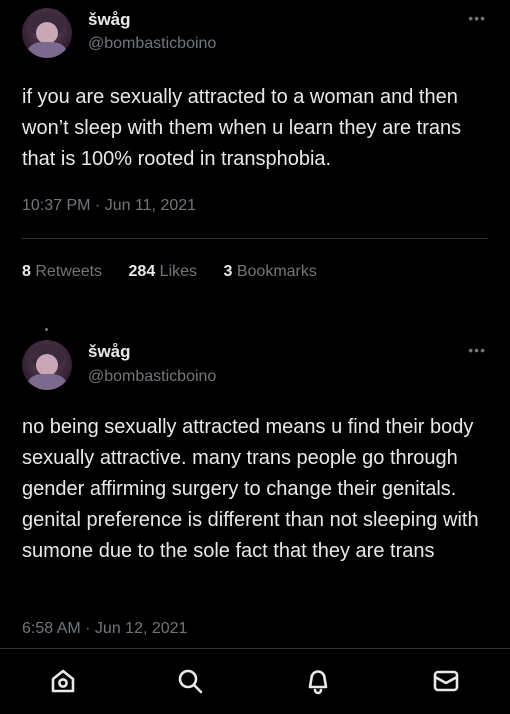 This screenshot has width=510, height=714. I want to click on home-icon, so click(63, 681).